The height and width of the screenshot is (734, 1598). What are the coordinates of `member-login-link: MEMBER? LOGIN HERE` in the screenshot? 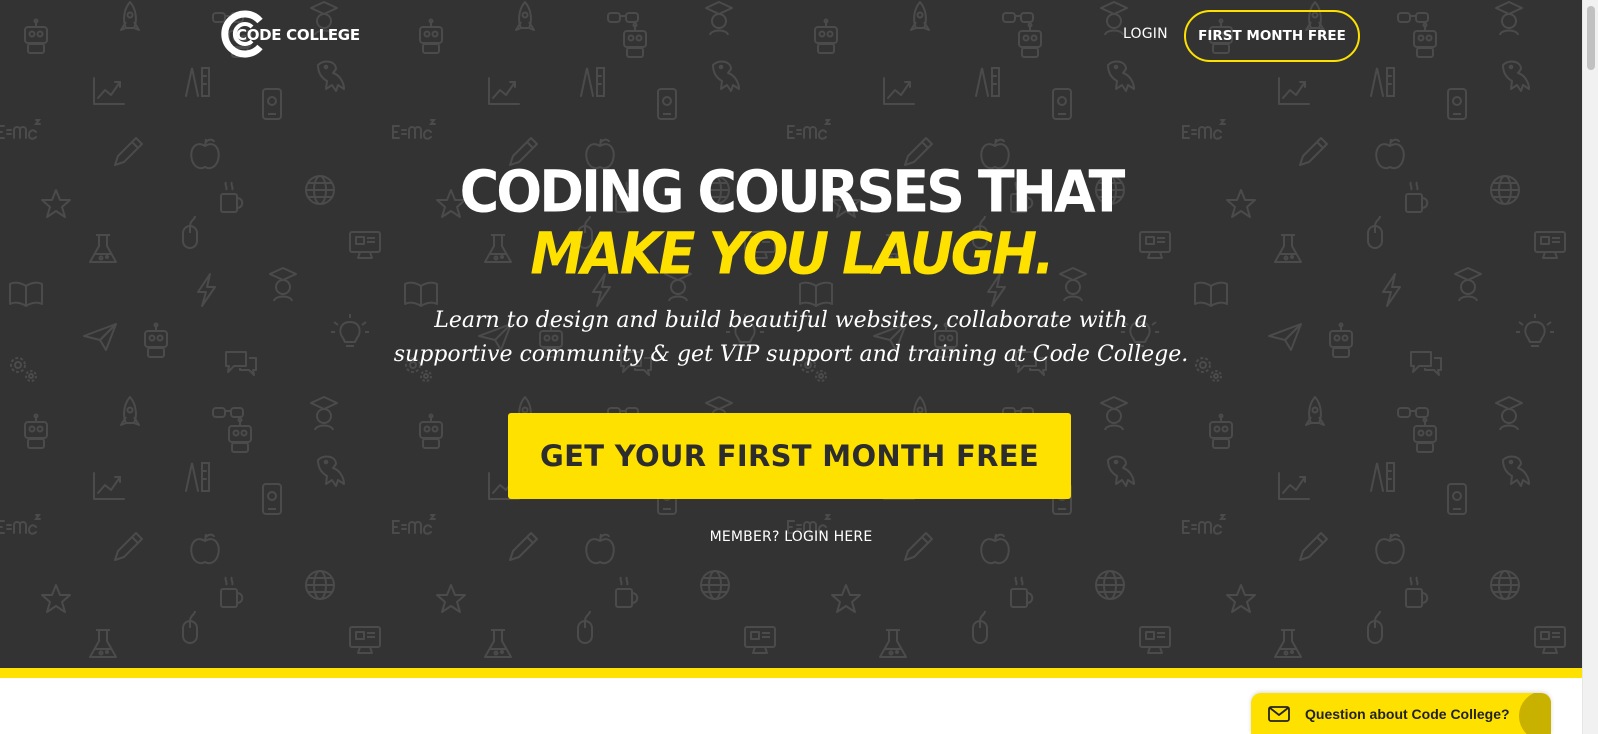 It's located at (791, 537).